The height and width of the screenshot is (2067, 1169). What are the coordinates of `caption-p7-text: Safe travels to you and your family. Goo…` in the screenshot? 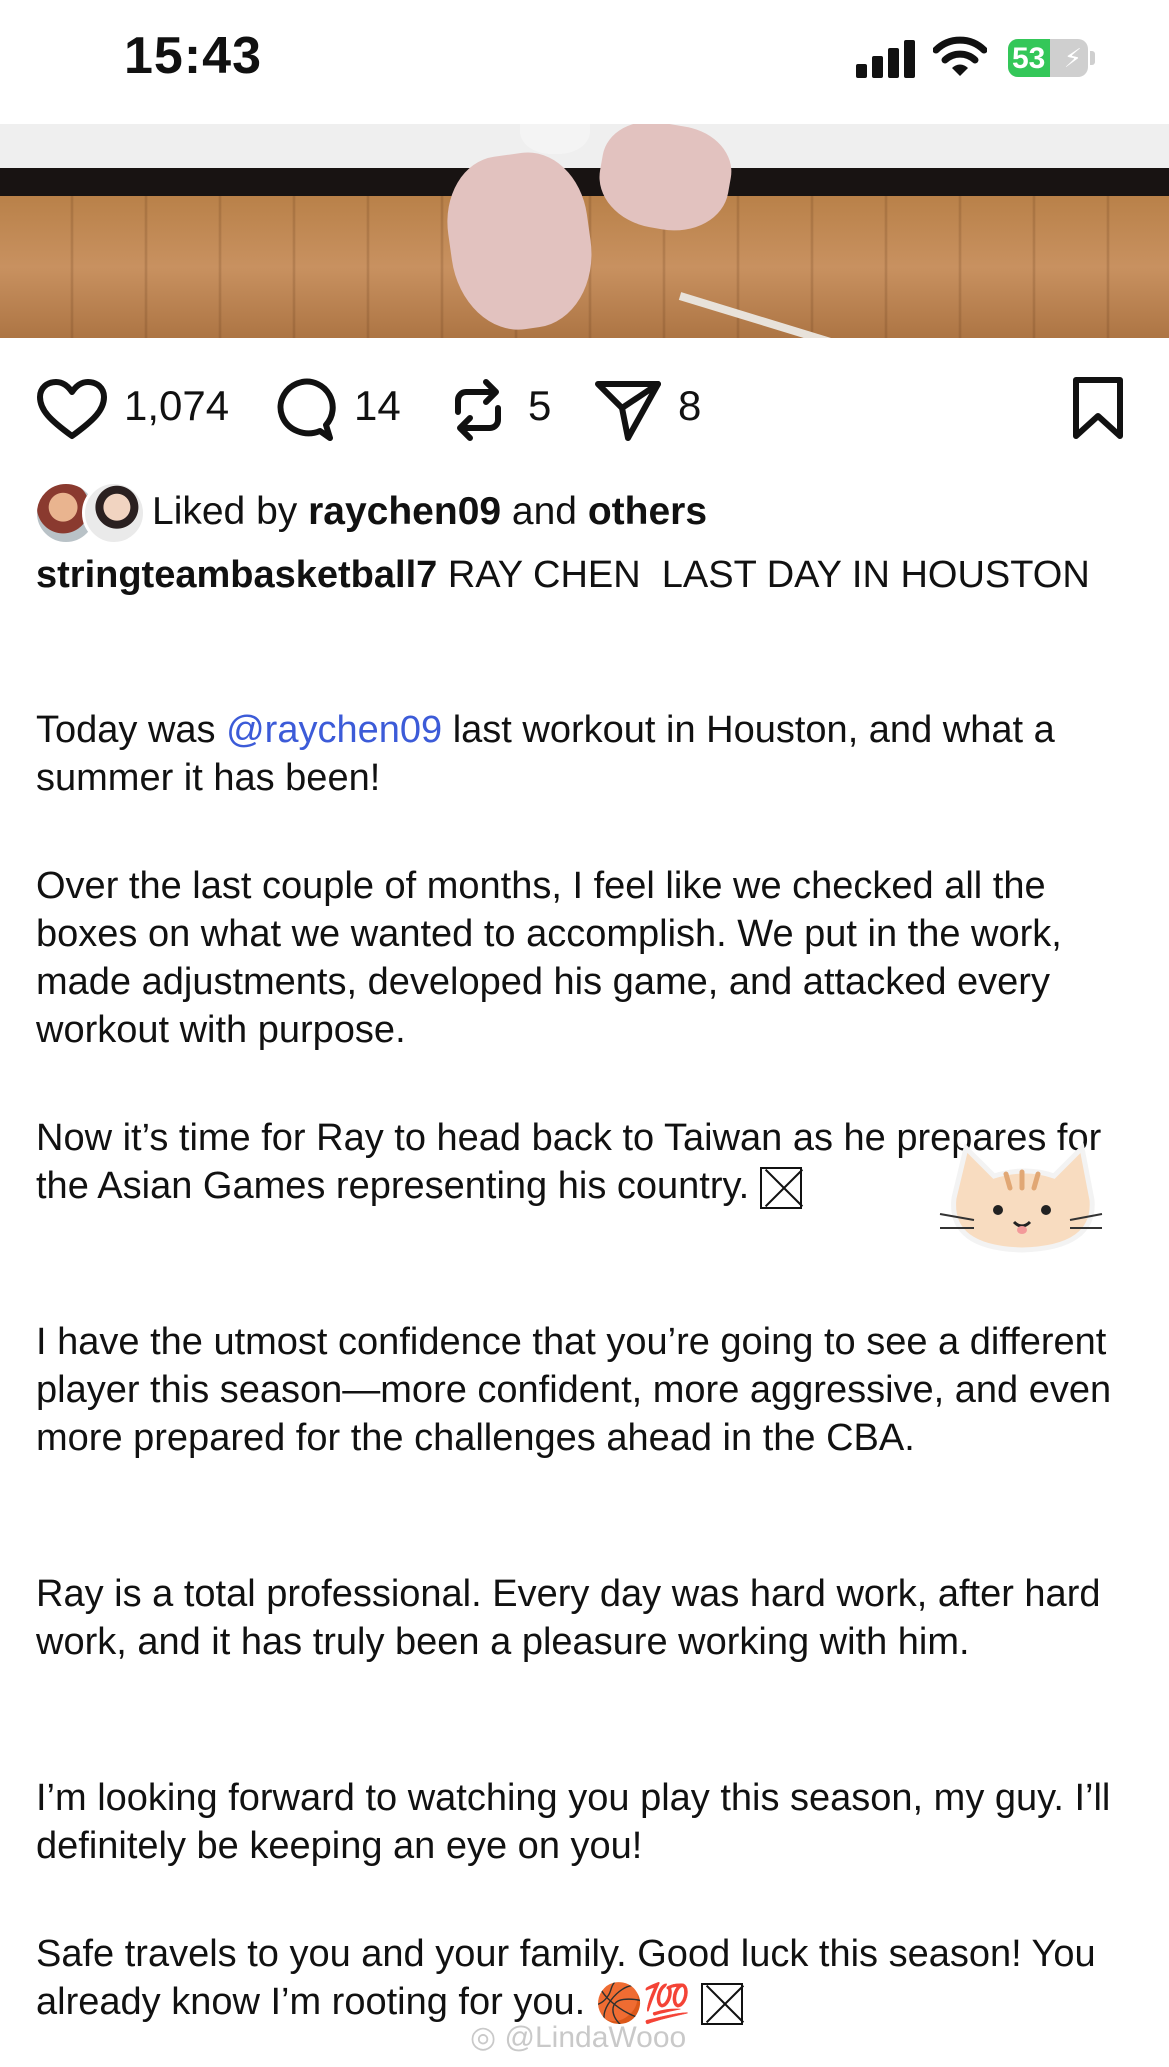 It's located at (566, 1978).